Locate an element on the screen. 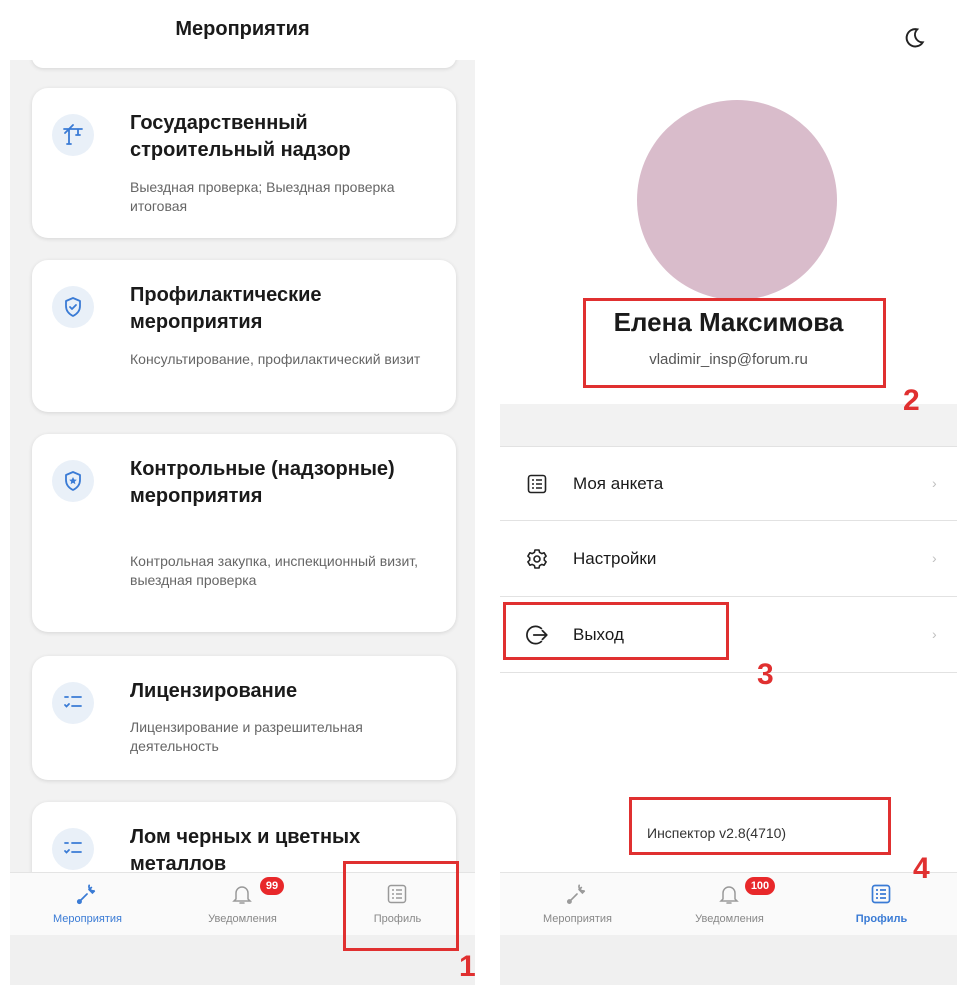 Image resolution: width=957 pixels, height=985 pixels. tab-notifications: 99 Уведомления is located at coordinates (242, 904).